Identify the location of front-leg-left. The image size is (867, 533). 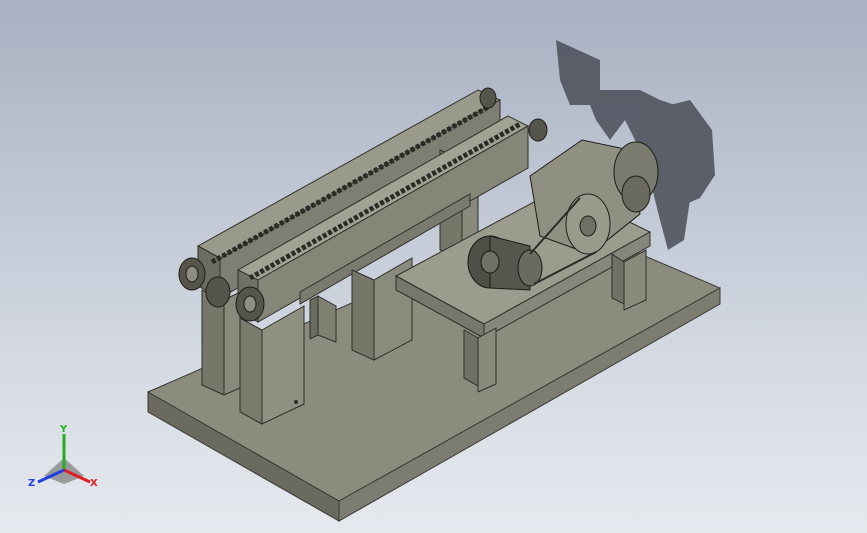
(272, 365).